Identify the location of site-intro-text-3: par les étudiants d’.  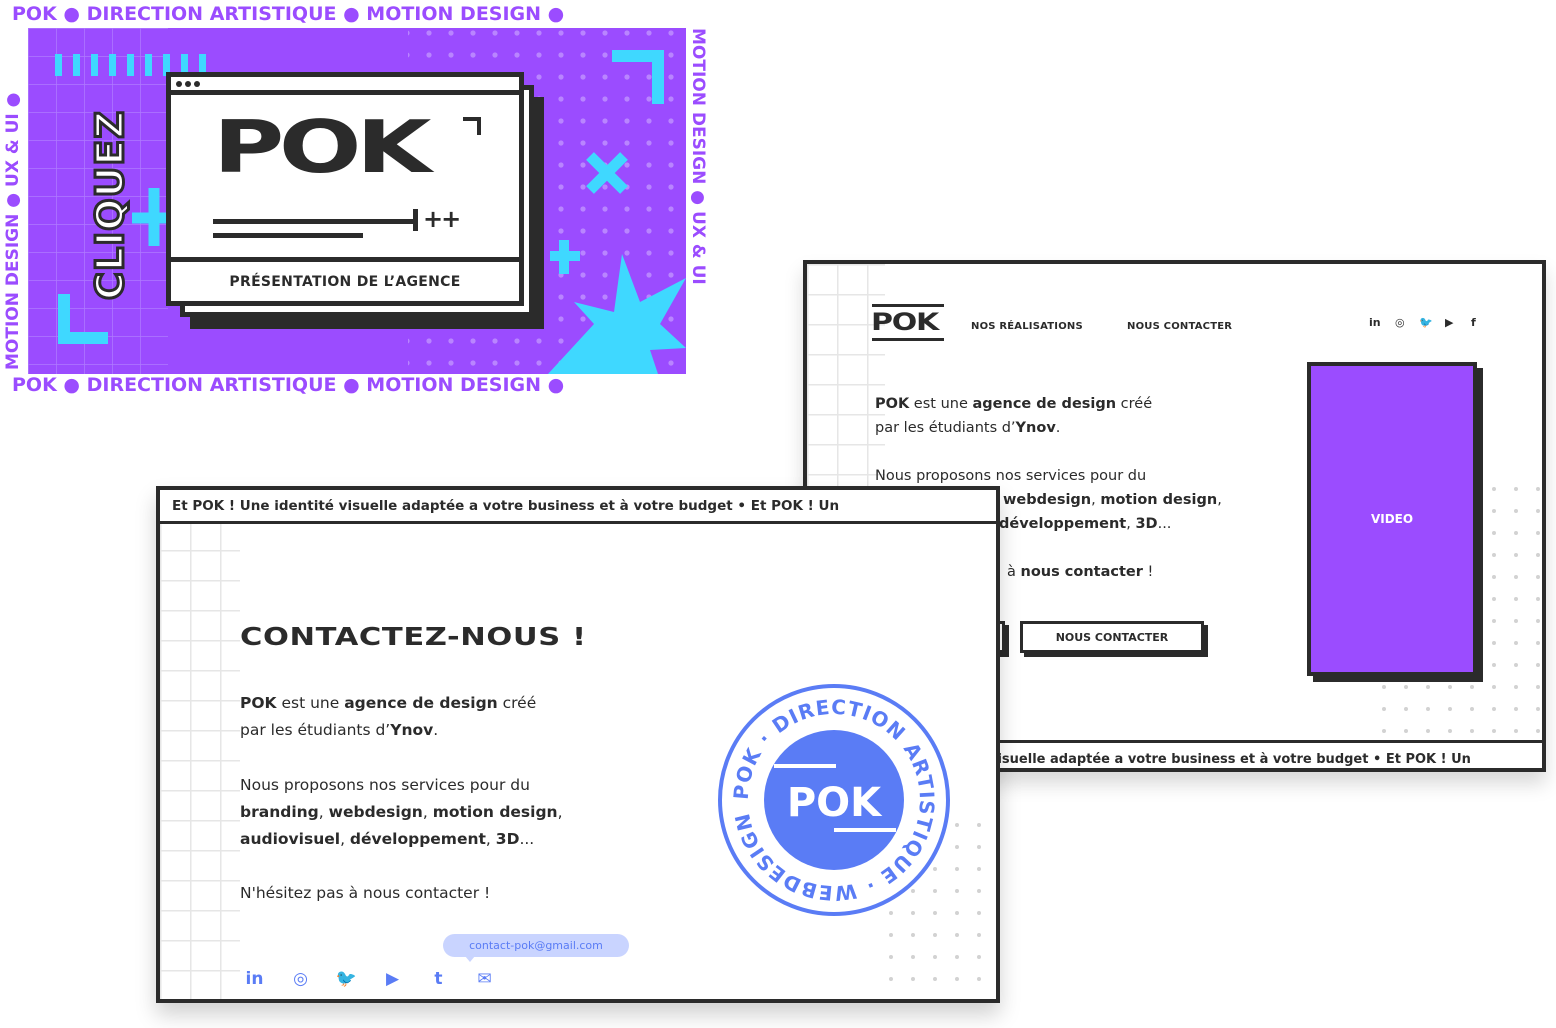
(945, 428).